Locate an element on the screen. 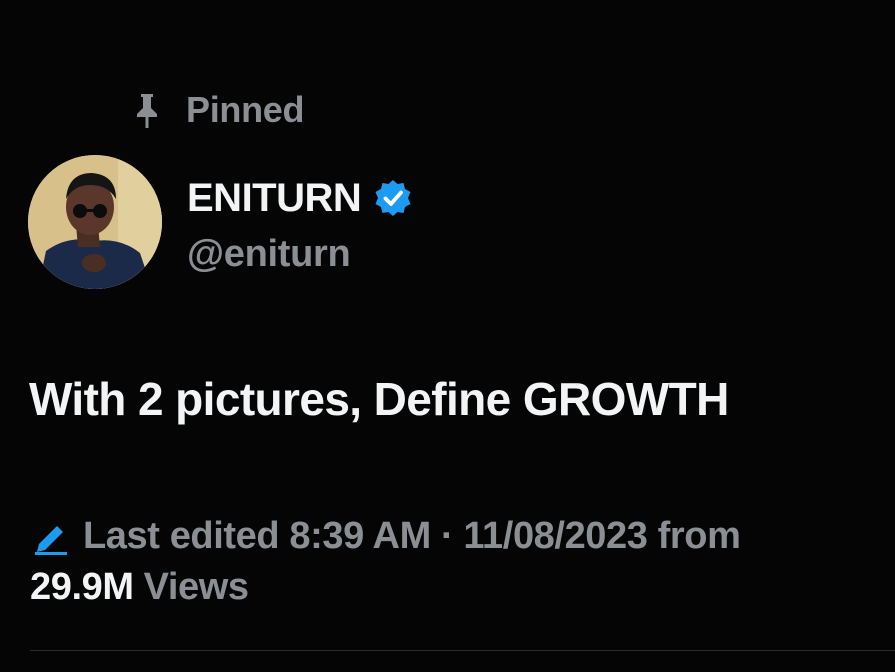  pinned-indicator: Pinned is located at coordinates (218, 110).